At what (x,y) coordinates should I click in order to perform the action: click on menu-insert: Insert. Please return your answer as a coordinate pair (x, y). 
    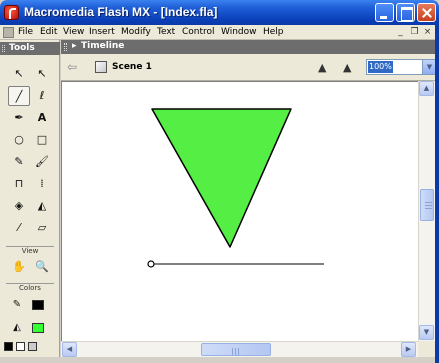
    Looking at the image, I should click on (102, 32).